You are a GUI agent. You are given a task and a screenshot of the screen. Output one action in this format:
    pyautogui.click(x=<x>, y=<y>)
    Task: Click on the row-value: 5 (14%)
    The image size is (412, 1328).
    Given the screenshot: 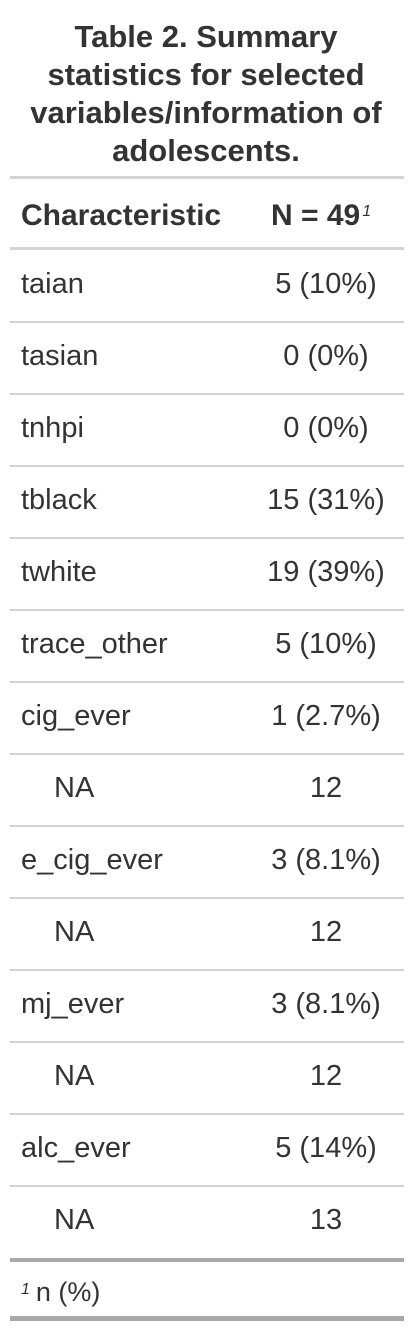 What is the action you would take?
    pyautogui.click(x=326, y=1148)
    